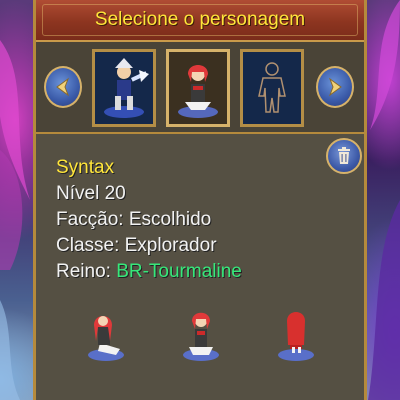 This screenshot has height=400, width=400. What do you see at coordinates (179, 271) in the screenshot?
I see `realm-value: BR-Tourmaline` at bounding box center [179, 271].